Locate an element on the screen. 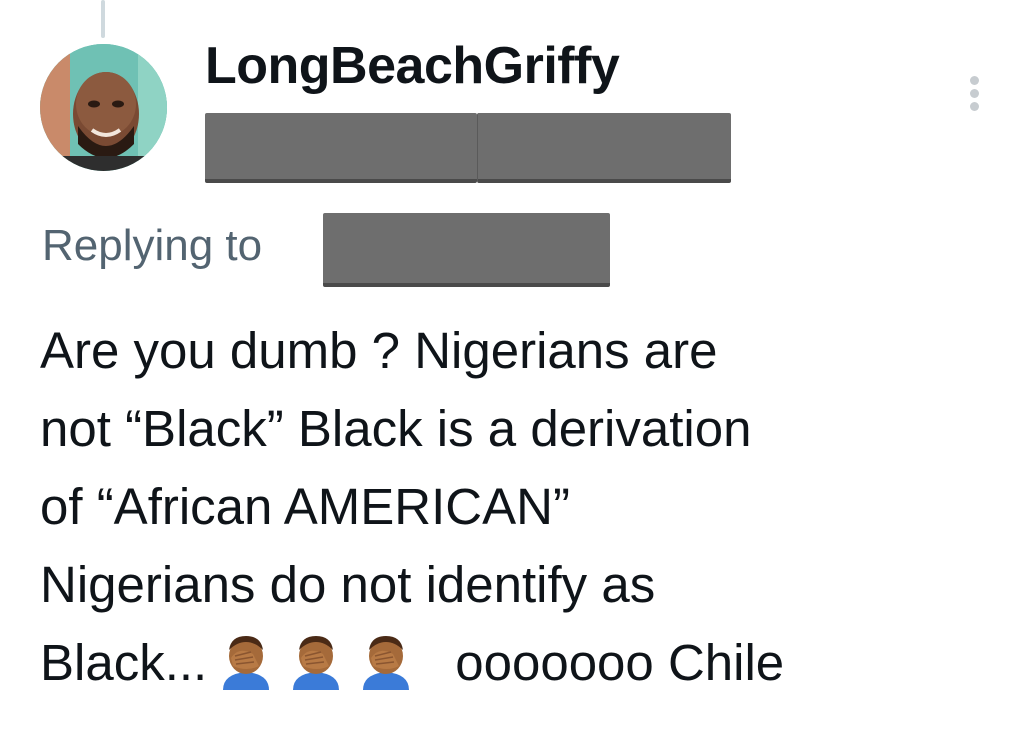  tweet-line-2: not “Black” Black is a derivation is located at coordinates (396, 428).